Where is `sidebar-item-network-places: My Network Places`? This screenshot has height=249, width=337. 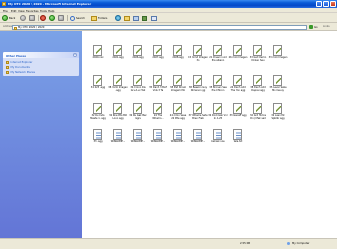 sidebar-item-network-places: My Network Places is located at coordinates (20, 72).